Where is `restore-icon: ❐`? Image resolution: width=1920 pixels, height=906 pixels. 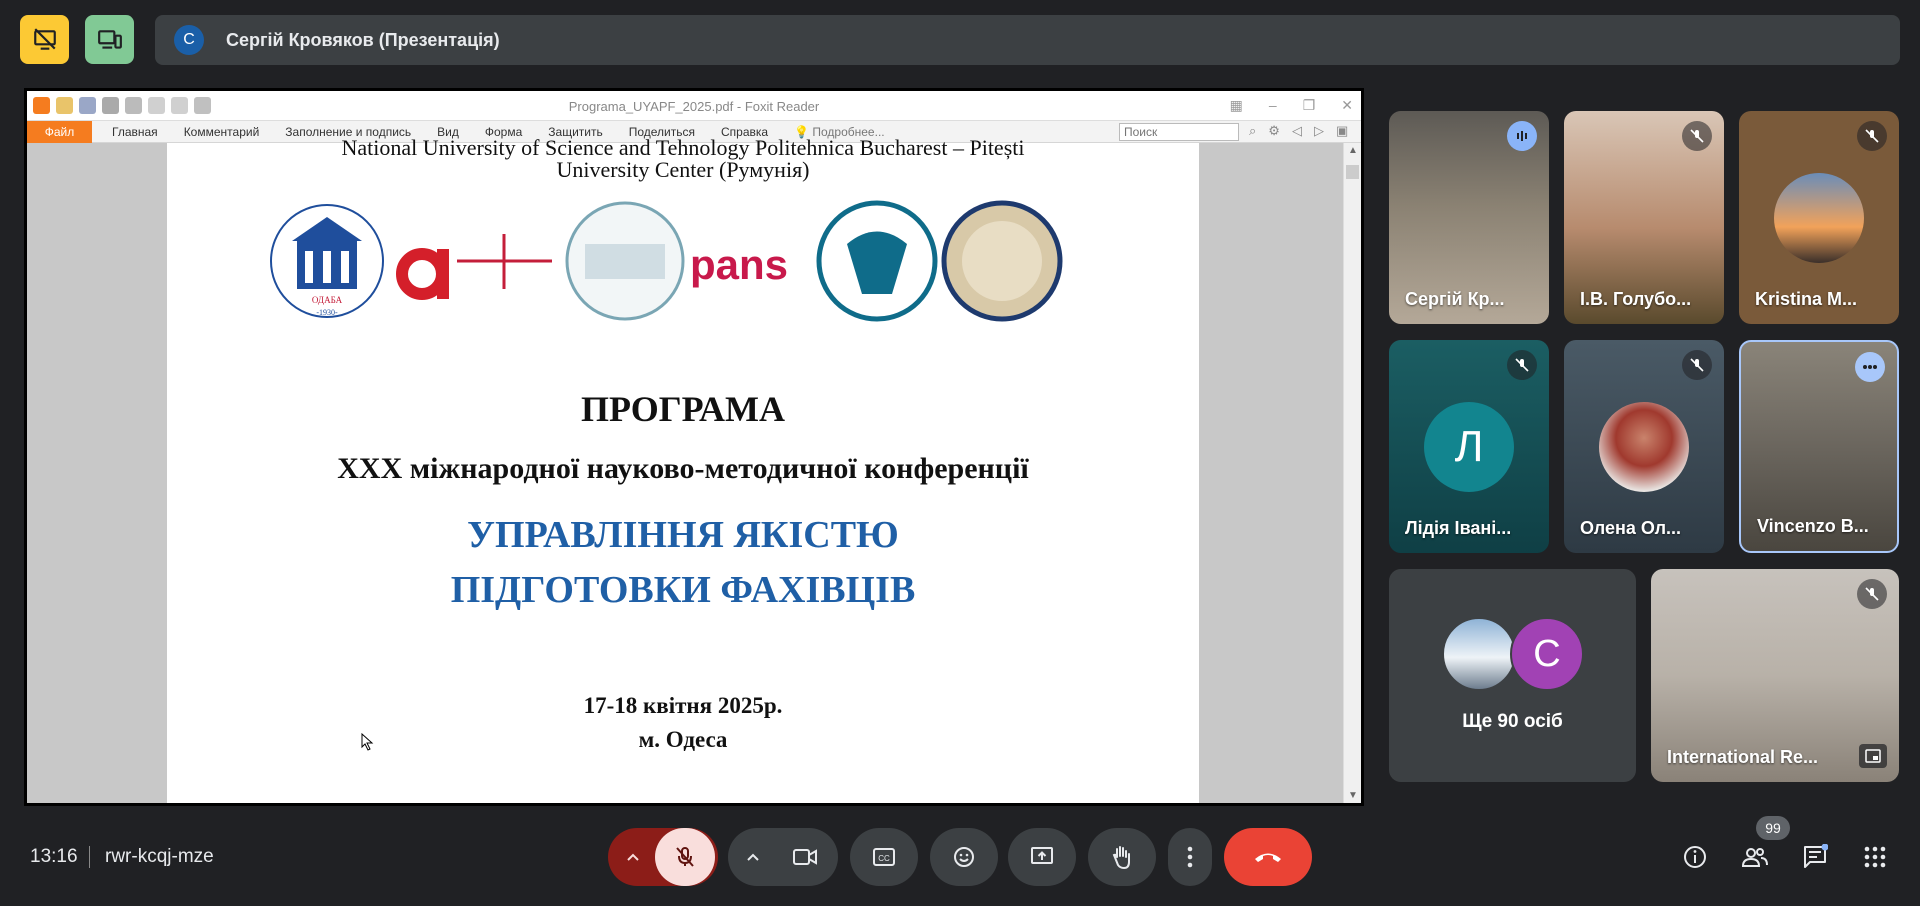
restore-icon: ❐ is located at coordinates (1309, 105).